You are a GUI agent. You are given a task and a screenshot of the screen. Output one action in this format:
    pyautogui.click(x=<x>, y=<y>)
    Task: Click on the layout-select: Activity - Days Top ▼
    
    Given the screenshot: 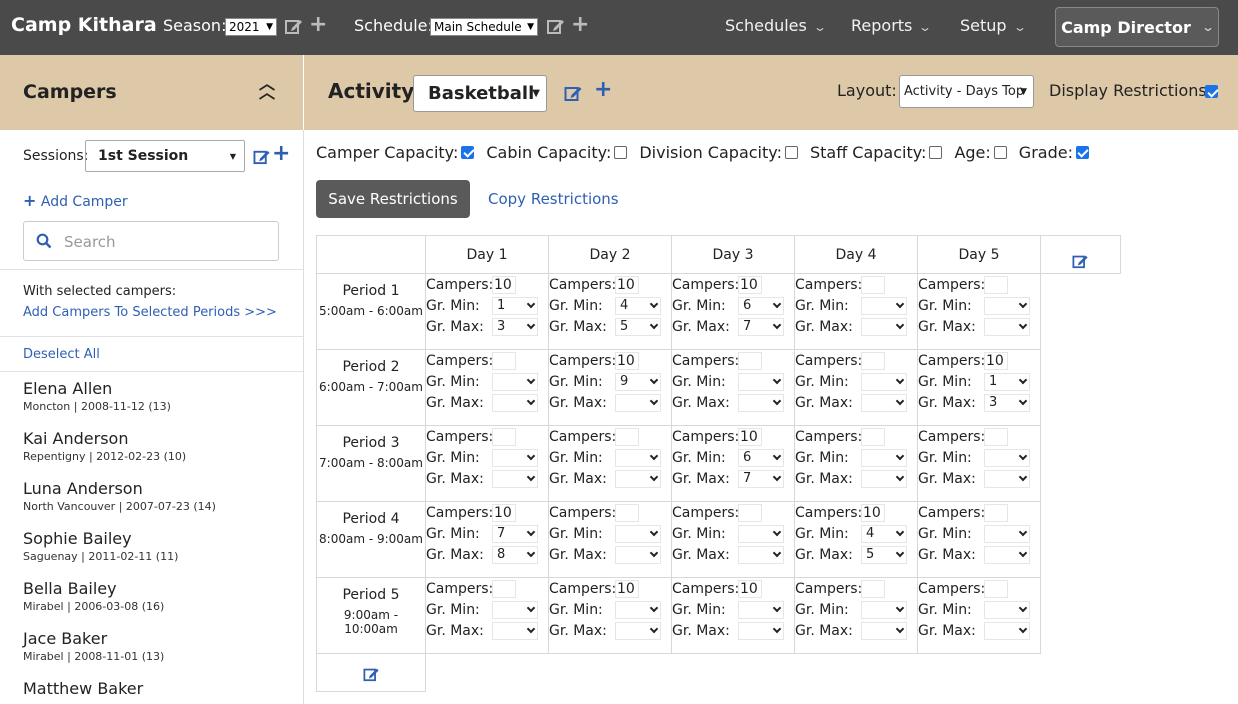 What is the action you would take?
    pyautogui.click(x=966, y=91)
    